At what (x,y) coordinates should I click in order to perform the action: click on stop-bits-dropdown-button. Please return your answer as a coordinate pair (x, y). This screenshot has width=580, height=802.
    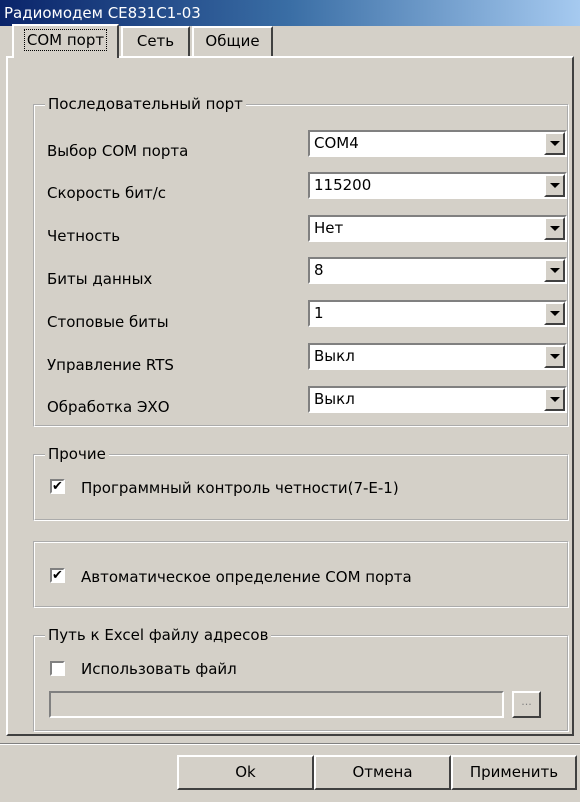
    Looking at the image, I should click on (554, 313).